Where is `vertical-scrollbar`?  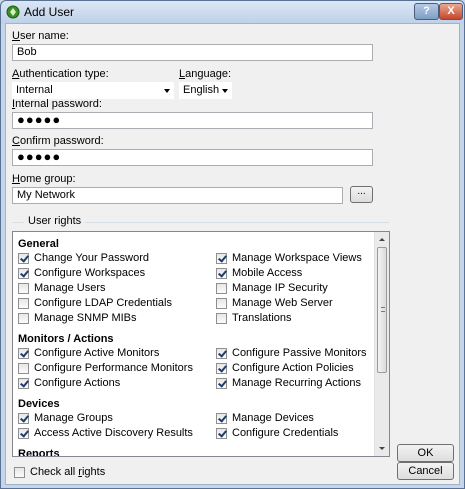 vertical-scrollbar is located at coordinates (381, 344).